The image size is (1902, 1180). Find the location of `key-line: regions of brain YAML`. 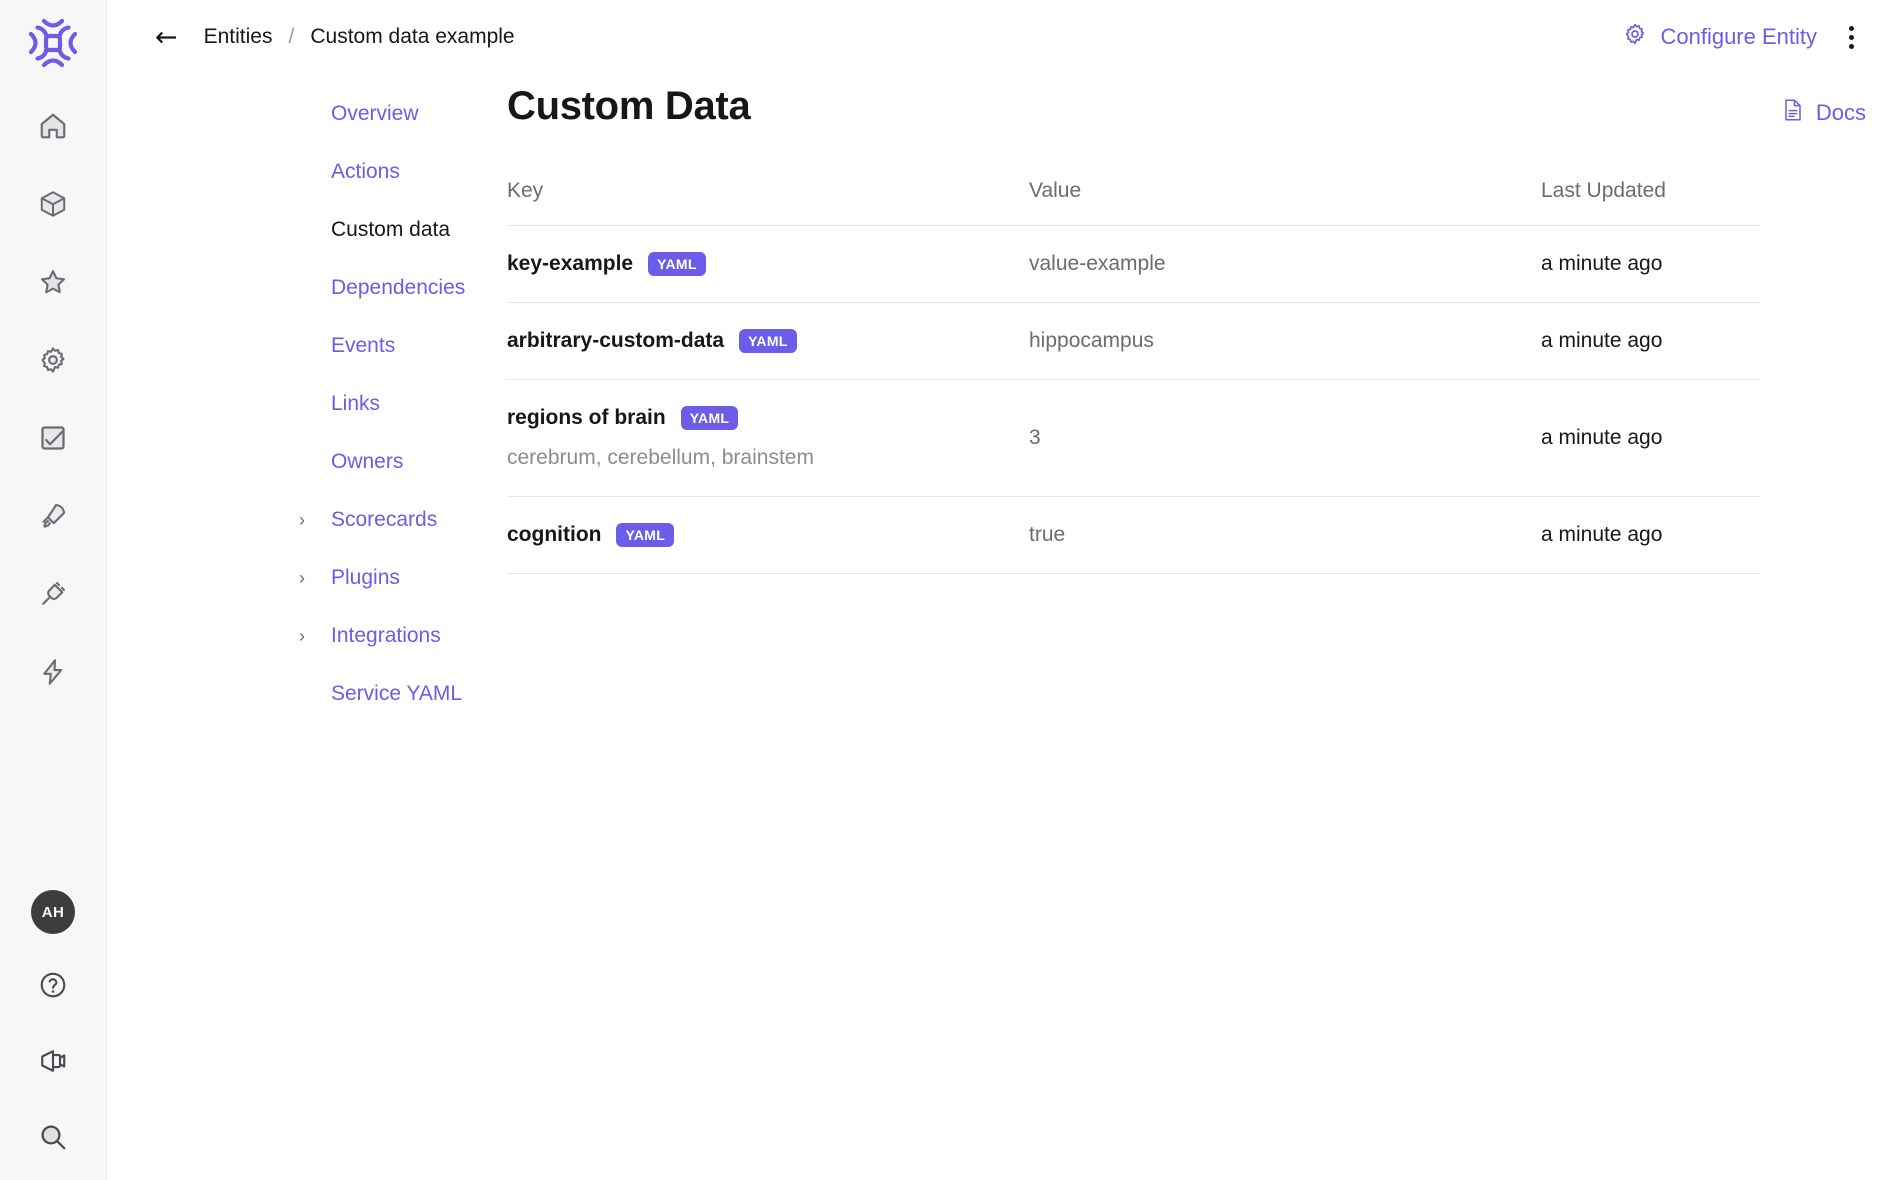

key-line: regions of brain YAML is located at coordinates (768, 418).